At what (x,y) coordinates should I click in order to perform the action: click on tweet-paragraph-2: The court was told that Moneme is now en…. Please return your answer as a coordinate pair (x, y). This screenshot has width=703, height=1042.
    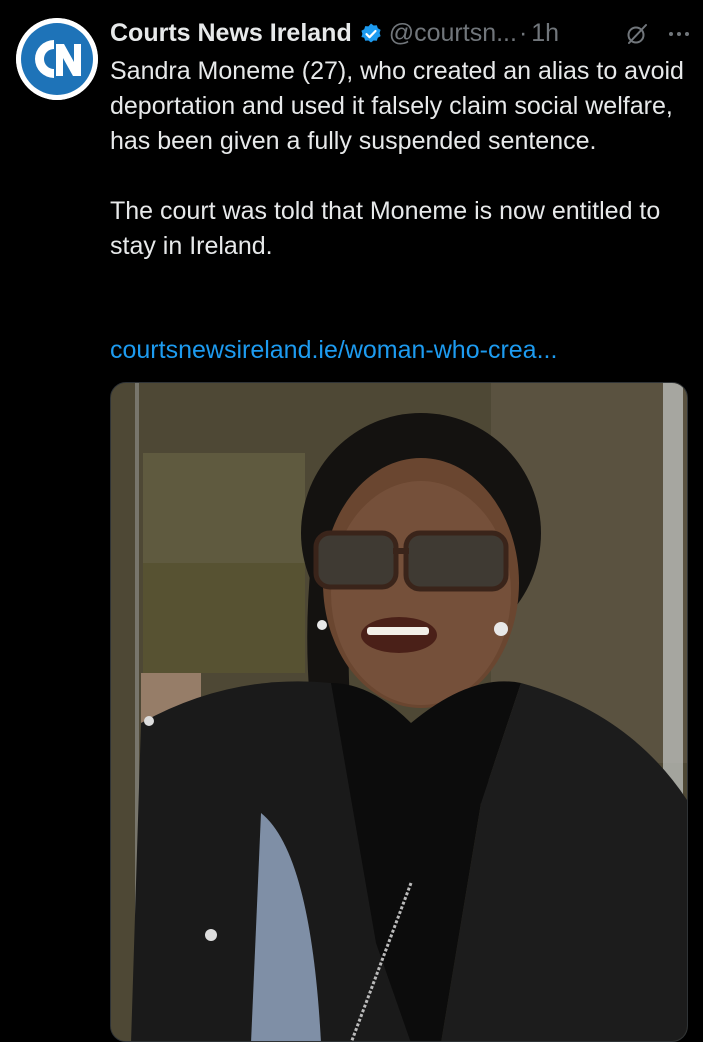
    Looking at the image, I should click on (385, 228).